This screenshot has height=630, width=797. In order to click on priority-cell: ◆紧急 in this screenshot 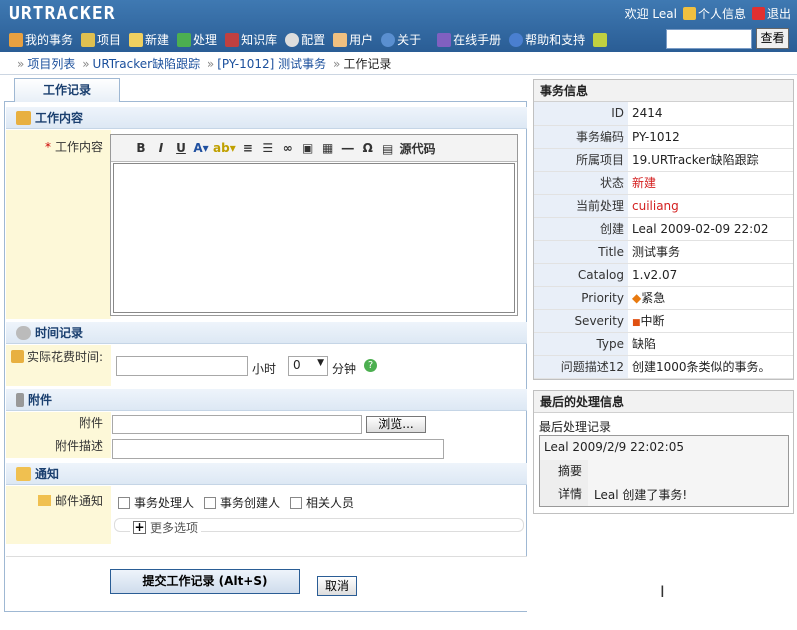, I will do `click(710, 298)`.